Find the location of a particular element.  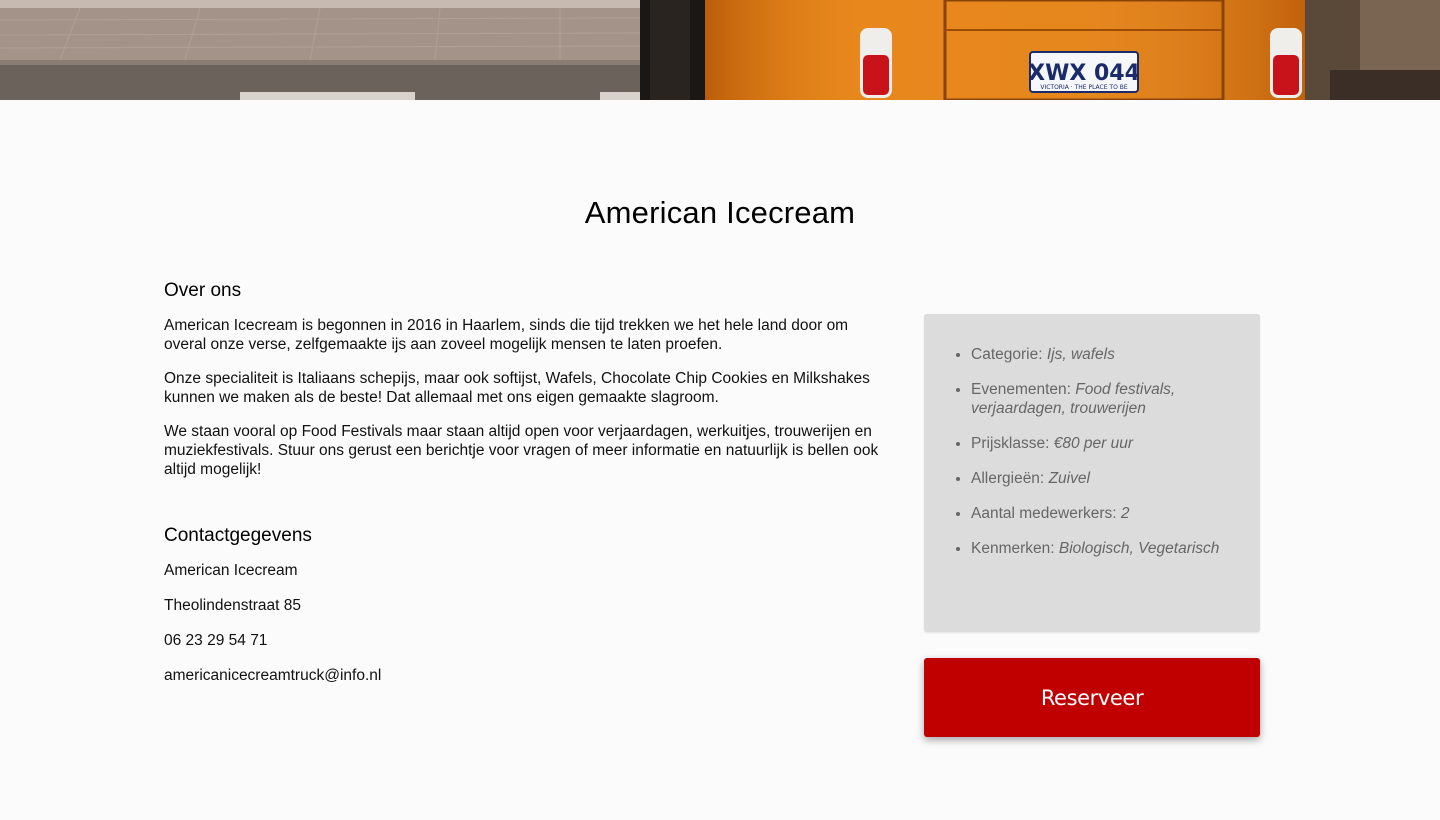

detail-staff: Aantal medewerkers: 2 is located at coordinates (1103, 513).